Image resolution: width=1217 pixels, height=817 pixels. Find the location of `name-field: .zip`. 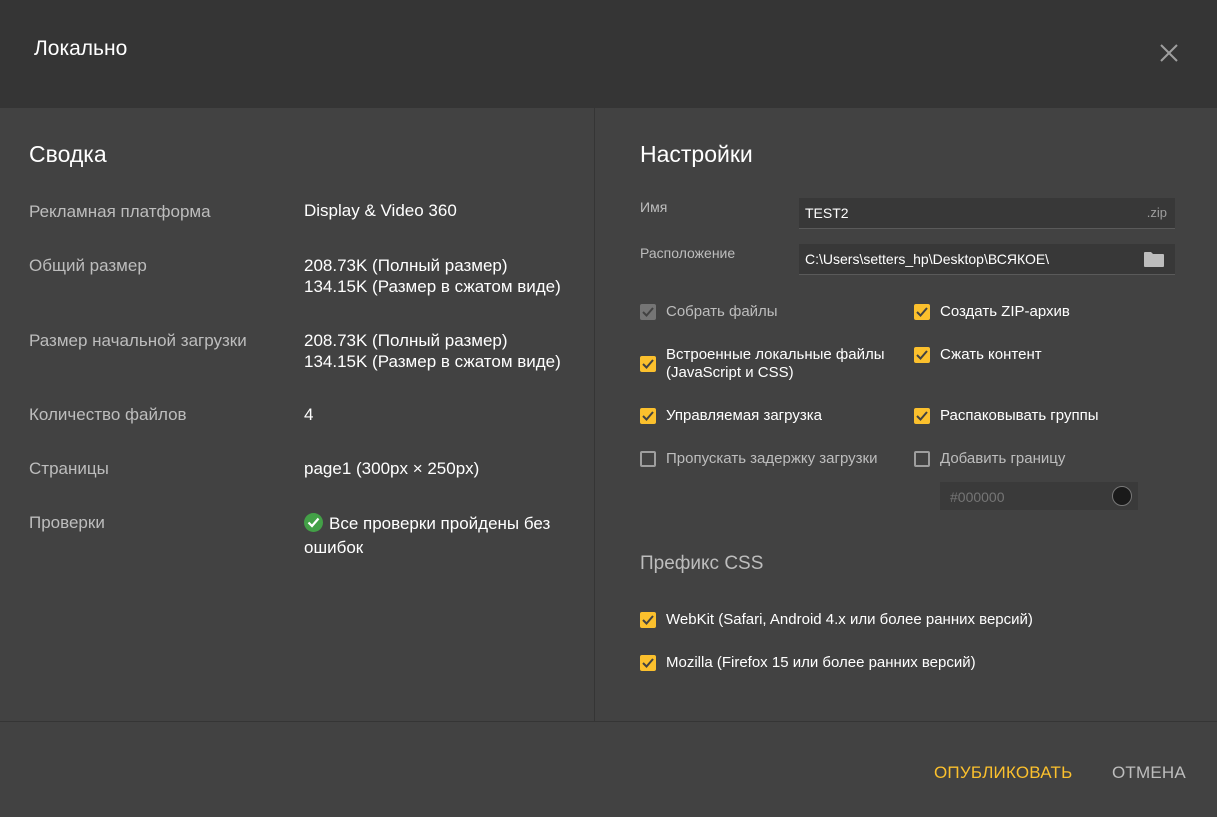

name-field: .zip is located at coordinates (987, 213).